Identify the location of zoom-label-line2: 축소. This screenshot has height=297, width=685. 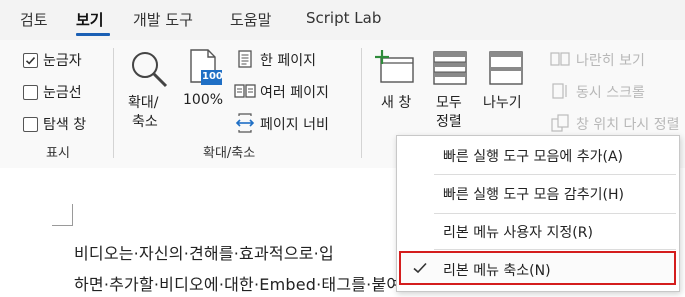
(145, 122).